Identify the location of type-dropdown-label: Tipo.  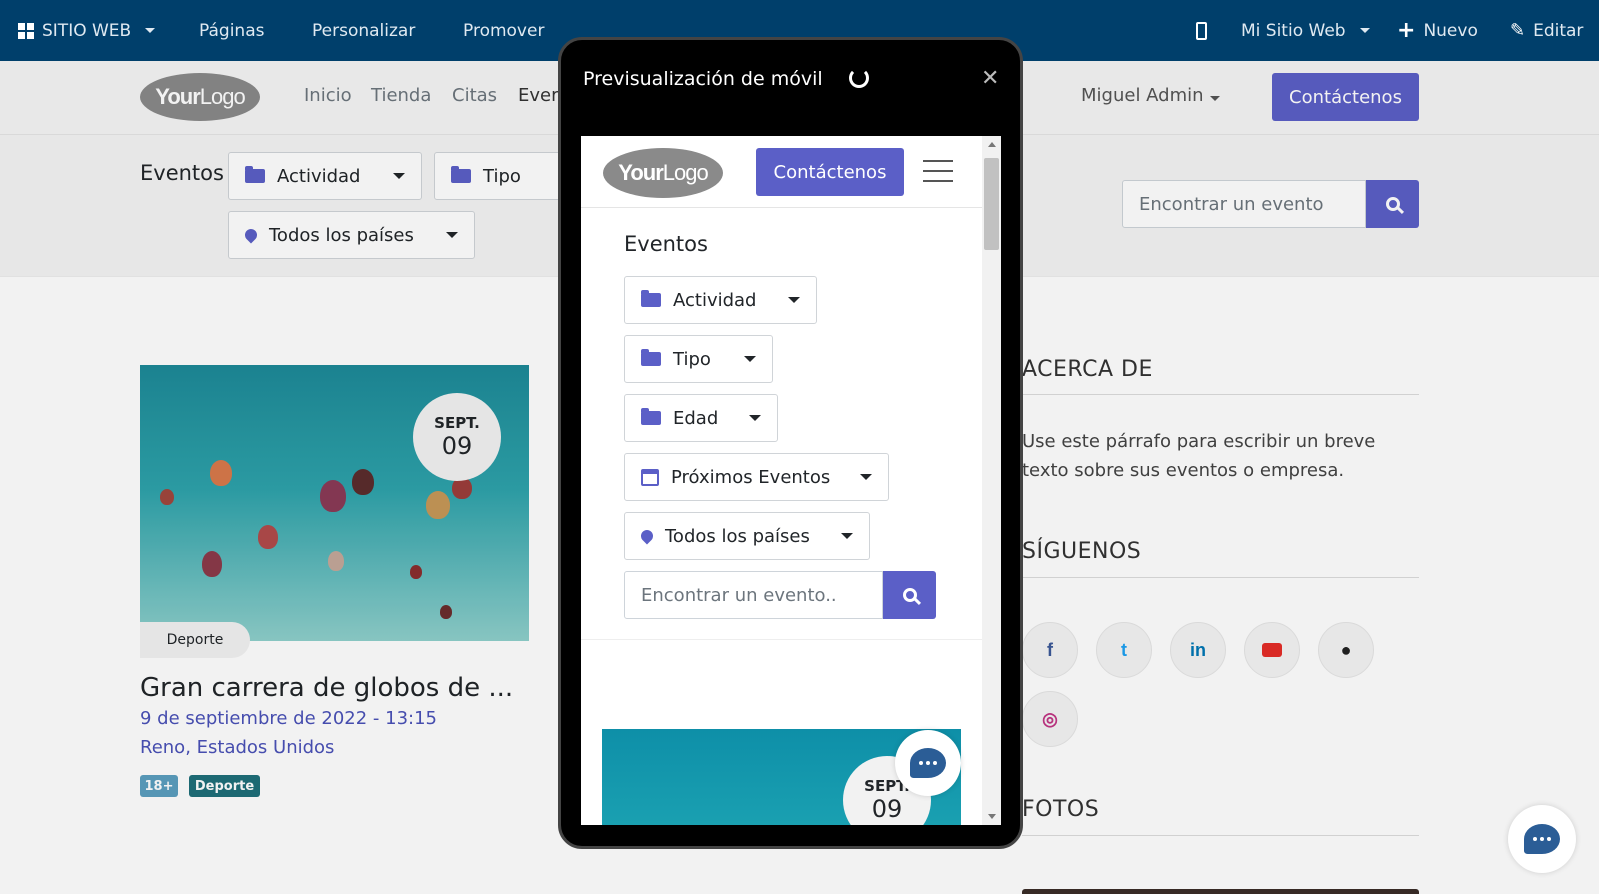
(502, 176).